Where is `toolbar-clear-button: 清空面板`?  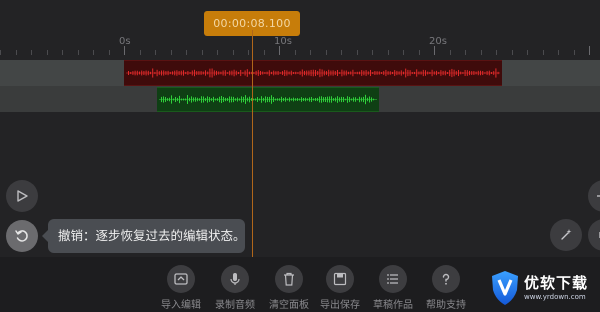 toolbar-clear-button: 清空面板 is located at coordinates (289, 288).